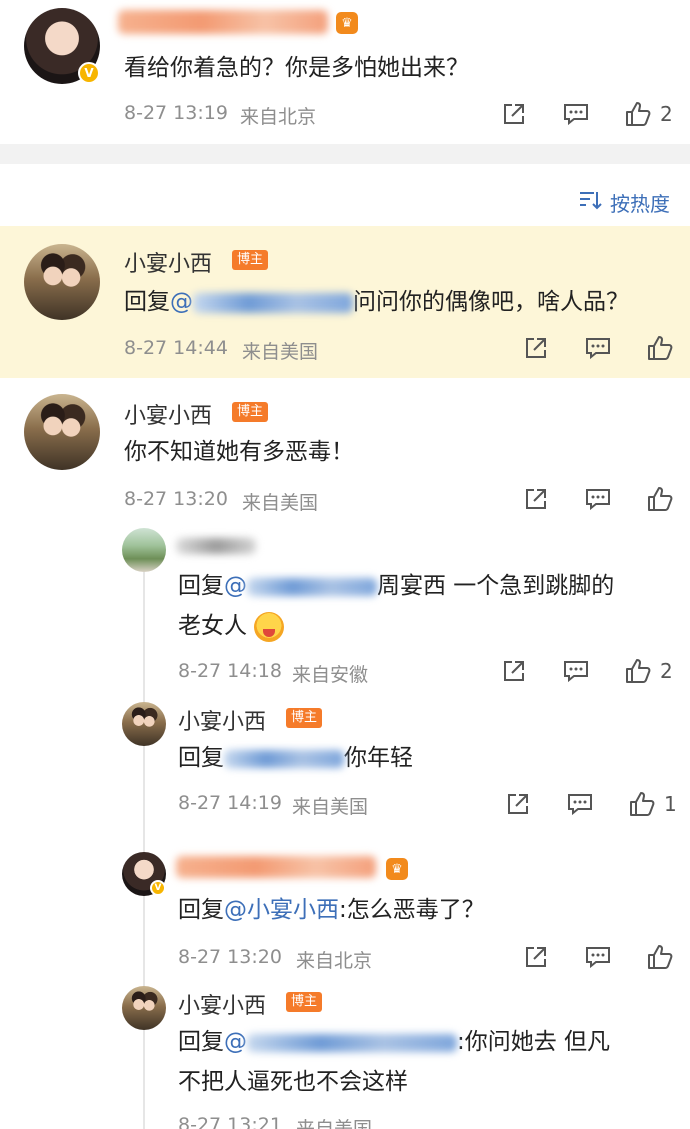  I want to click on reply-text: 回复@小宴小西:怎么恶毒了？, so click(331, 910).